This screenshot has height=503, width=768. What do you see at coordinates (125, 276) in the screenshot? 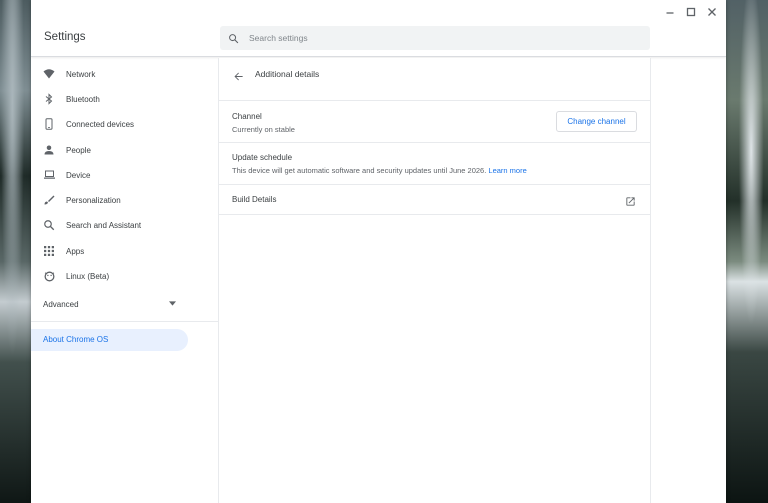
I see `sidebar-item-linux: Linux (Beta)` at bounding box center [125, 276].